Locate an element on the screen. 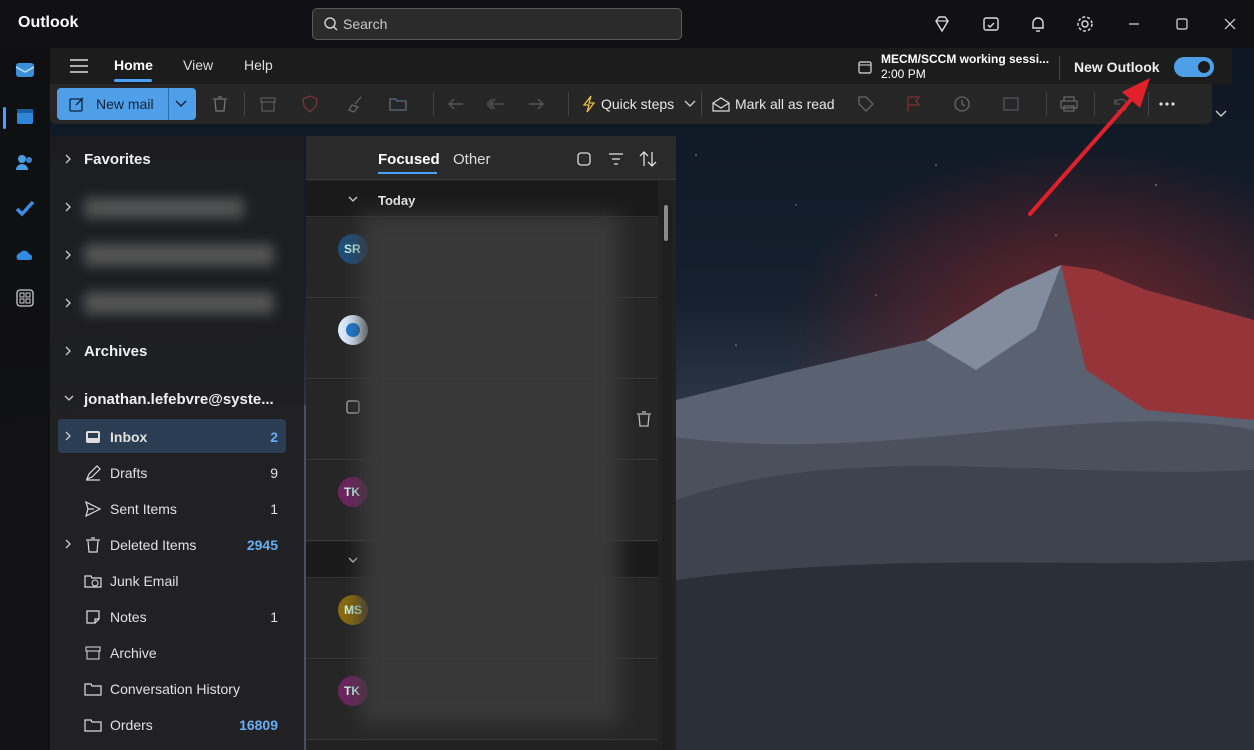  sort-icon is located at coordinates (648, 159).